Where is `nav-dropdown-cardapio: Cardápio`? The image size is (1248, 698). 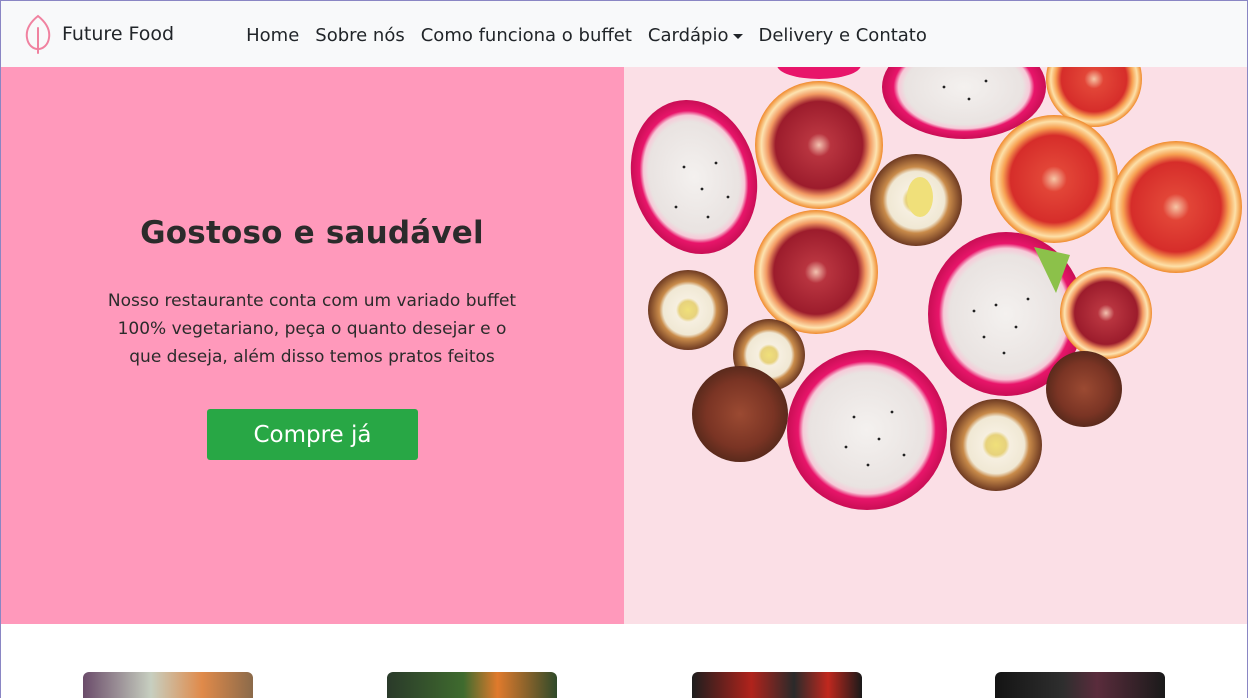 nav-dropdown-cardapio: Cardápio is located at coordinates (695, 35).